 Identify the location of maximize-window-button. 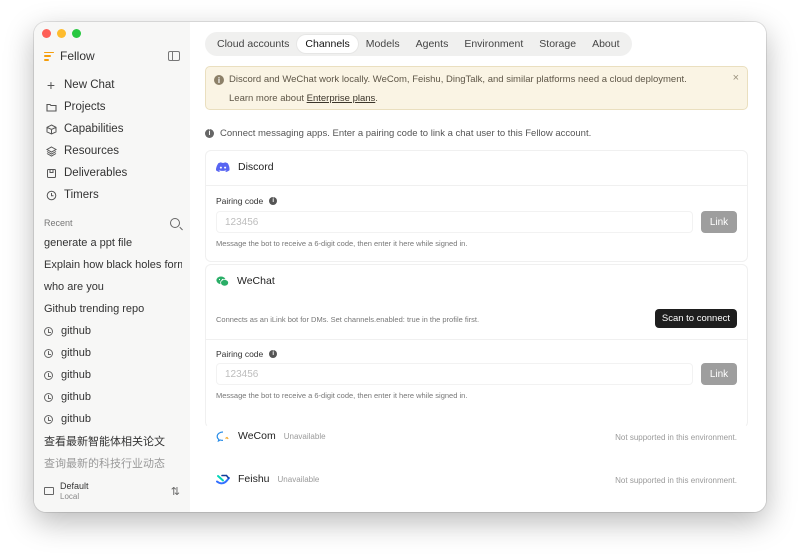
(76, 33).